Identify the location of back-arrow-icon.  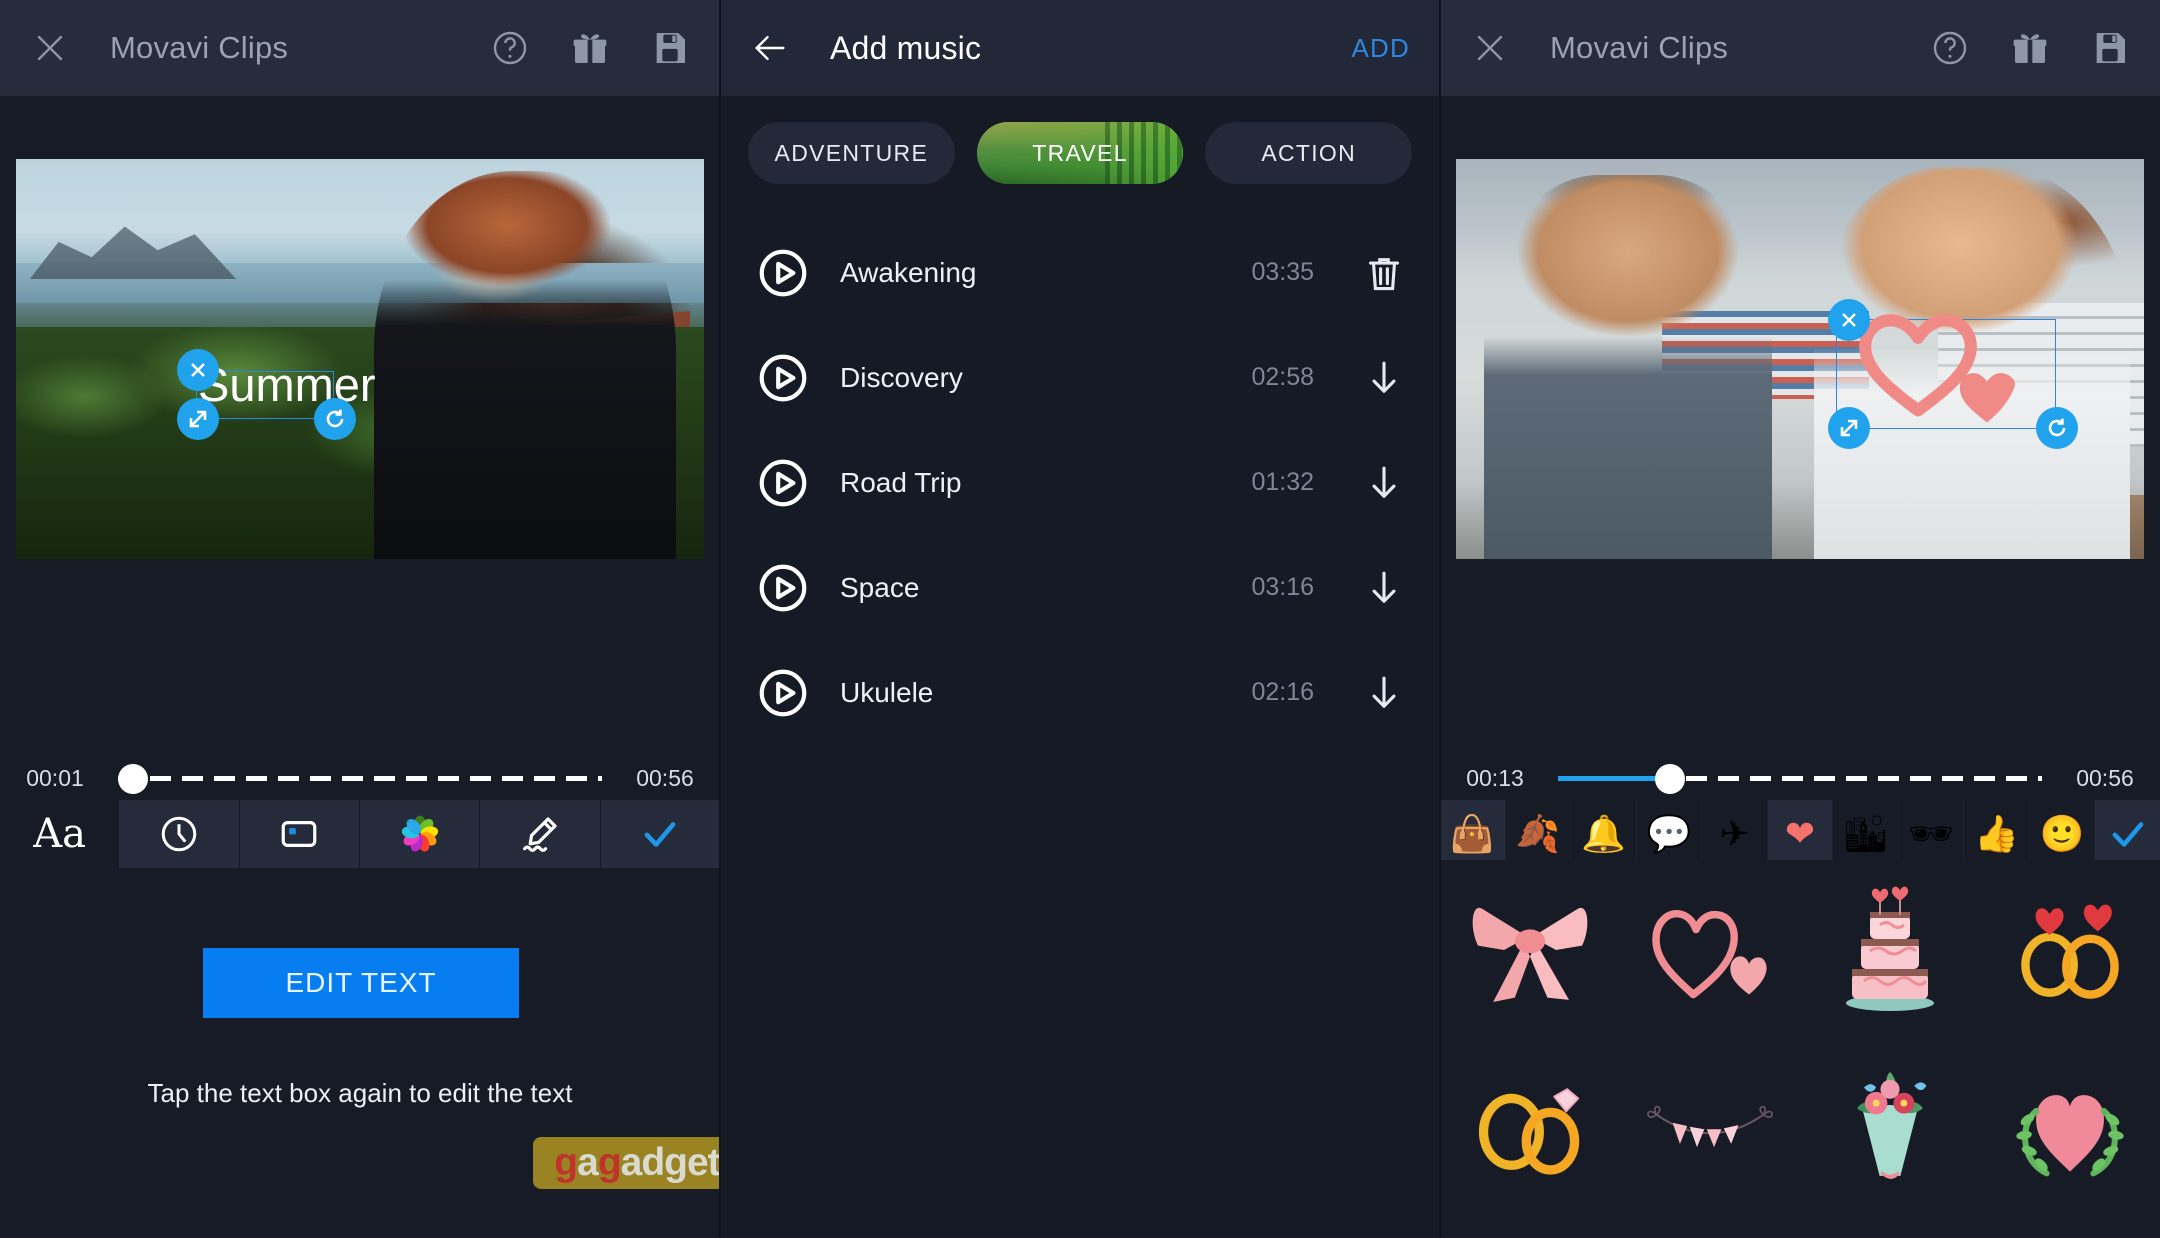
(770, 48).